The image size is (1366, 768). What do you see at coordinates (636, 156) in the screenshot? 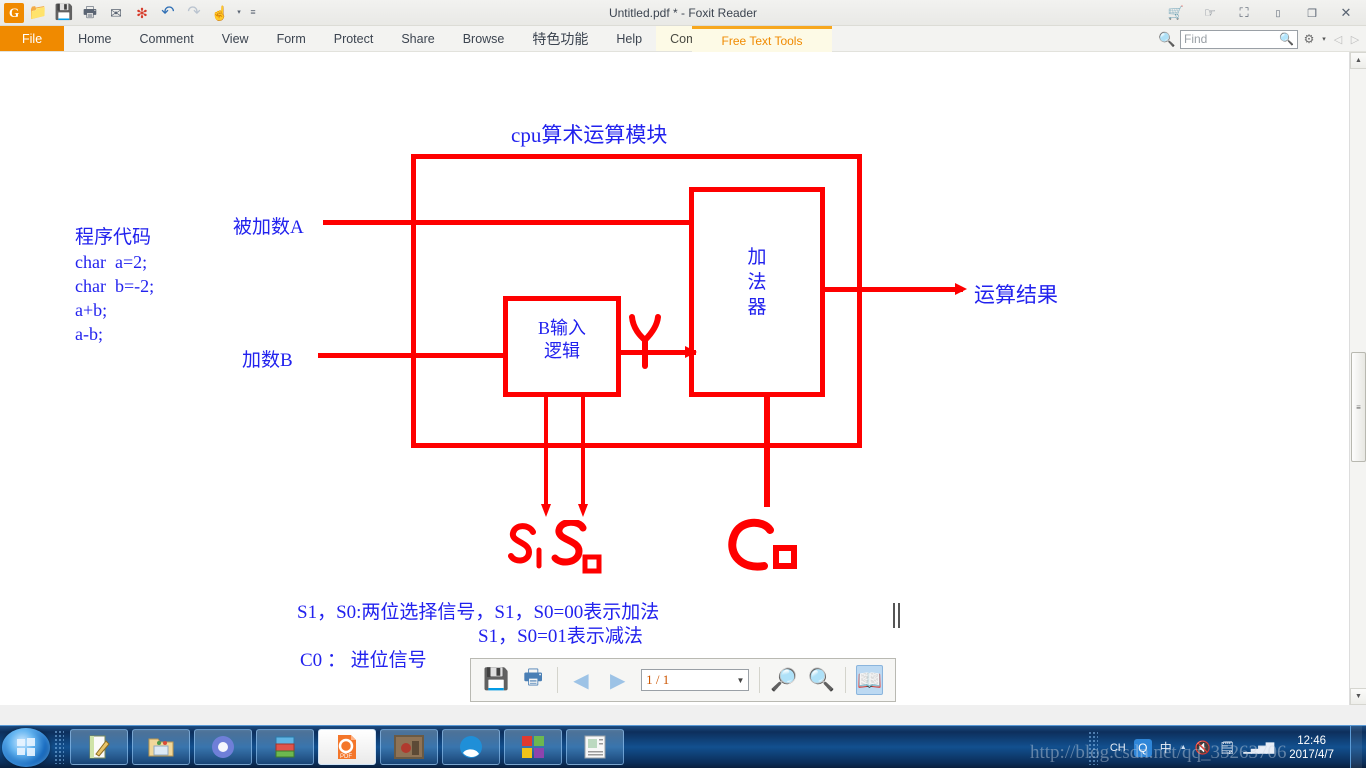
I see `module-box-top-edge` at bounding box center [636, 156].